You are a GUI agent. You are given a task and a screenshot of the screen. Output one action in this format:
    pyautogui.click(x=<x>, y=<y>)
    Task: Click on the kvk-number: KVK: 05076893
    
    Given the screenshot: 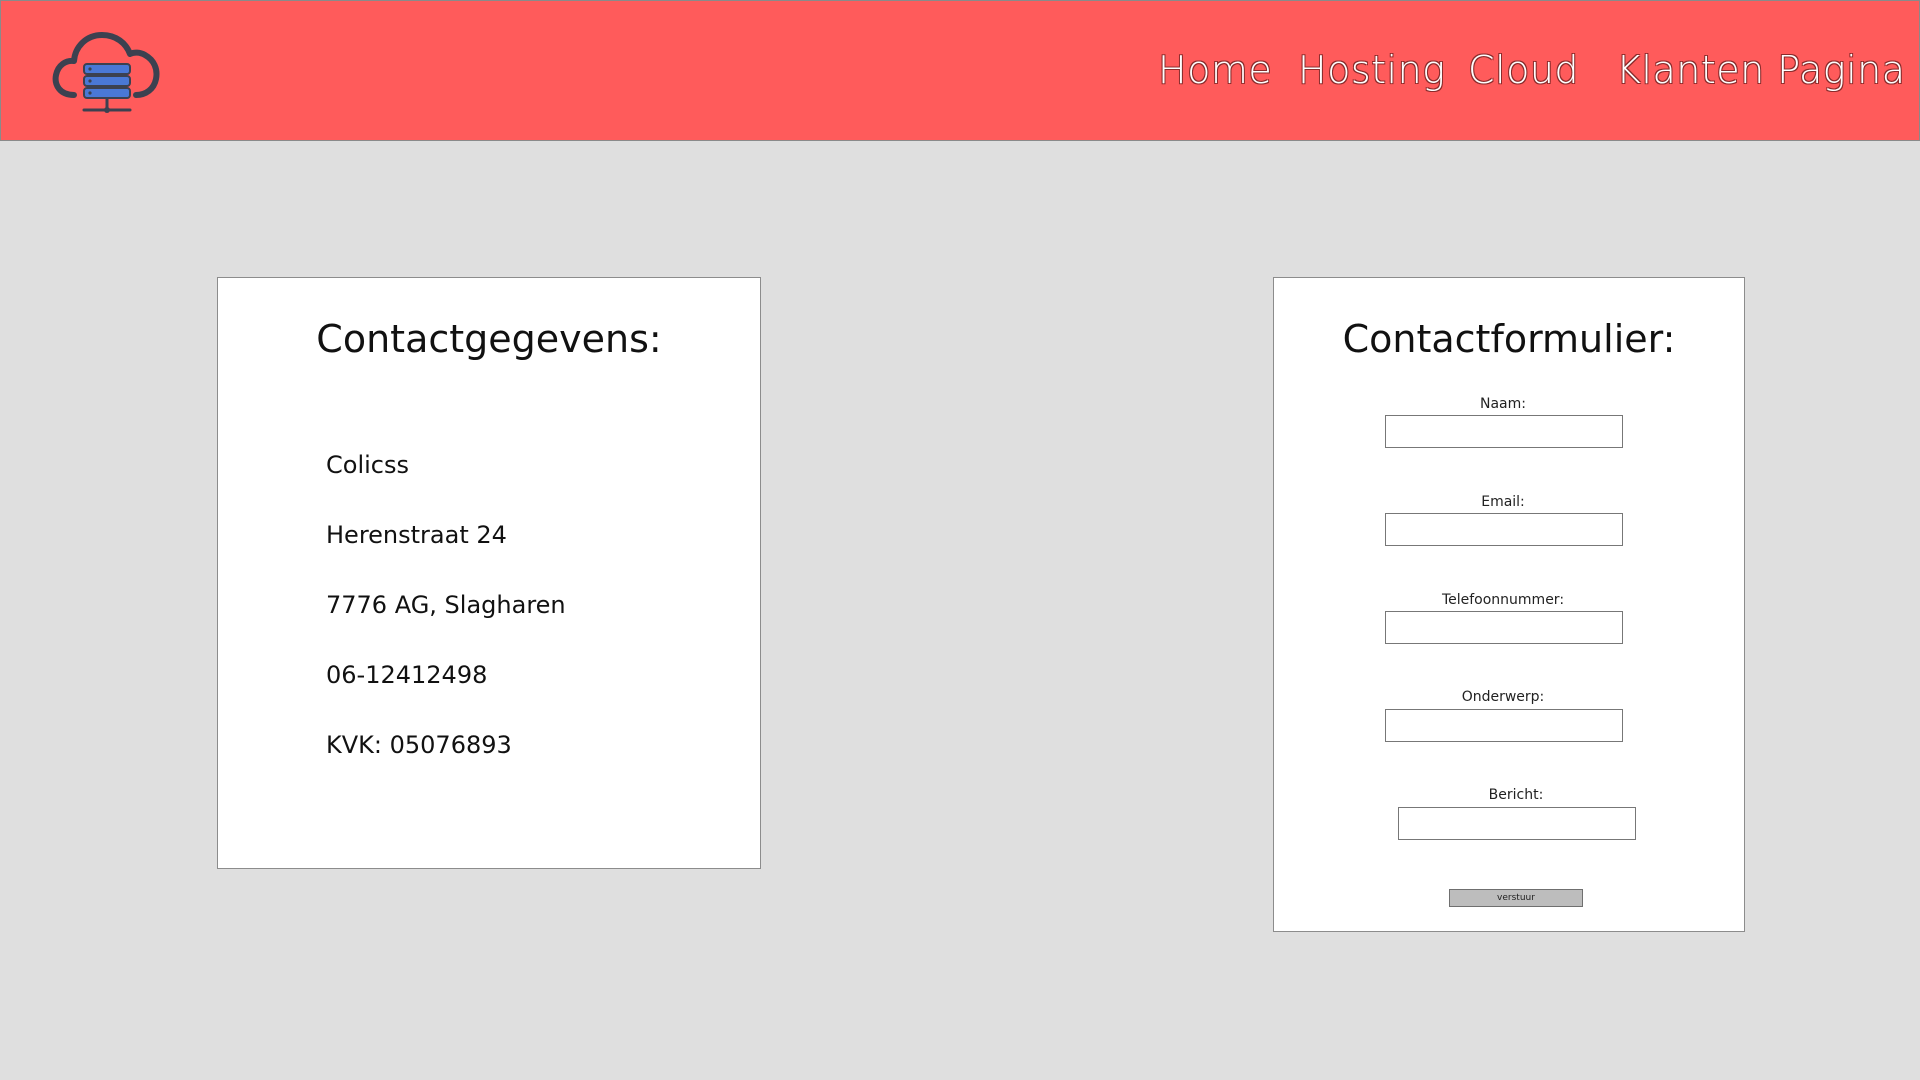 What is the action you would take?
    pyautogui.click(x=419, y=745)
    